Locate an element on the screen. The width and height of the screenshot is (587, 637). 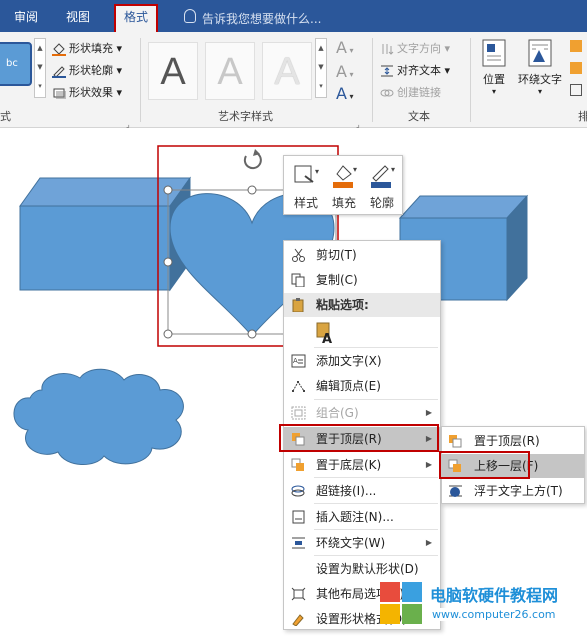
shape-fill-button: 形状填充 ▾ is located at coordinates (87, 48).